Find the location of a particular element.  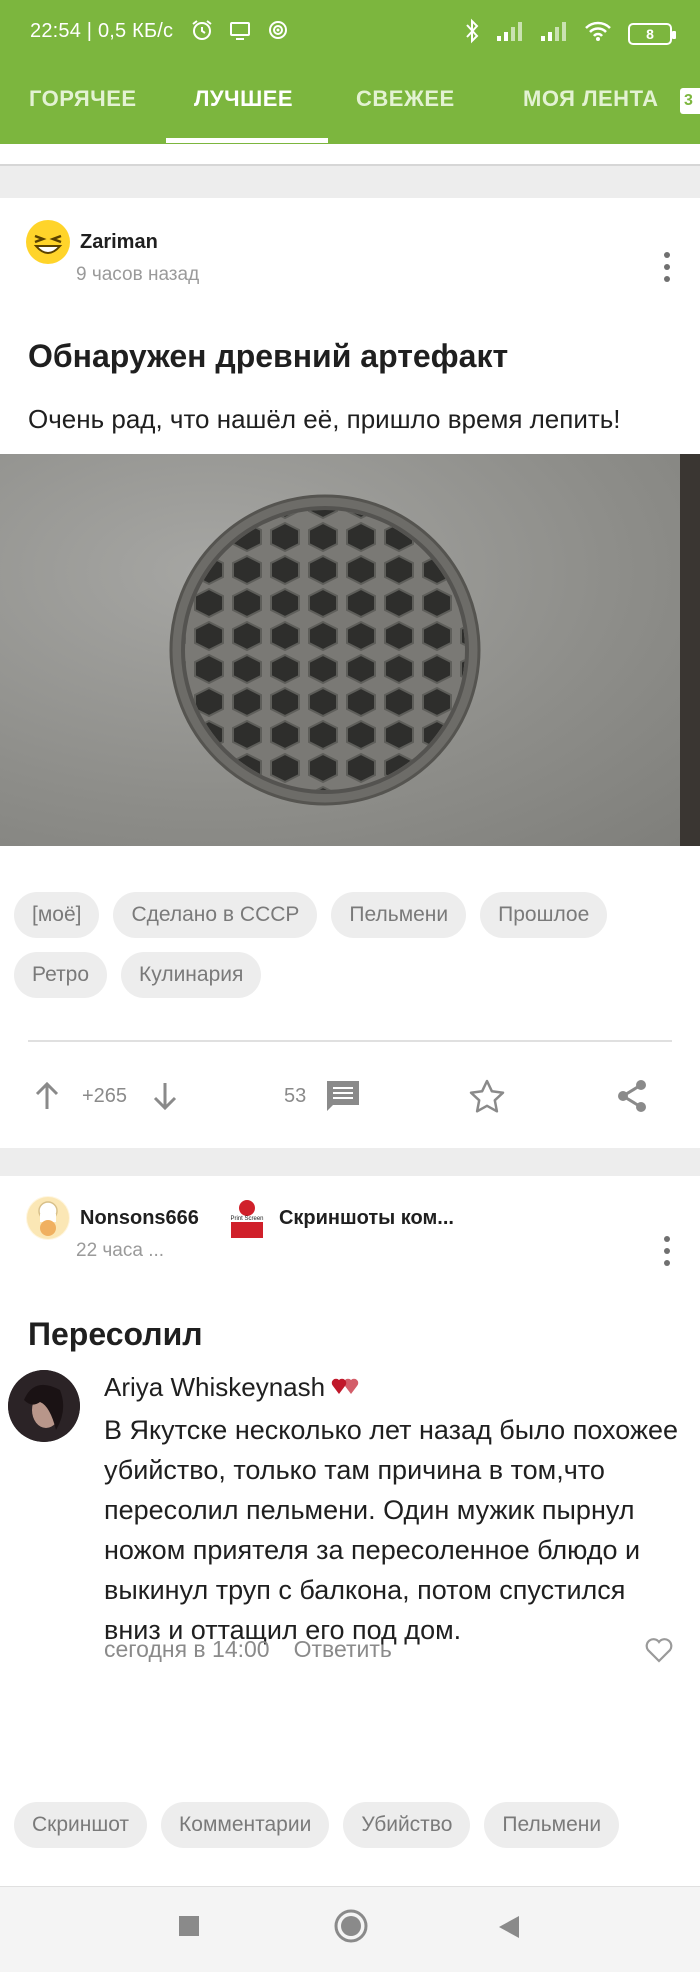

battery-level: 8 is located at coordinates (650, 34).